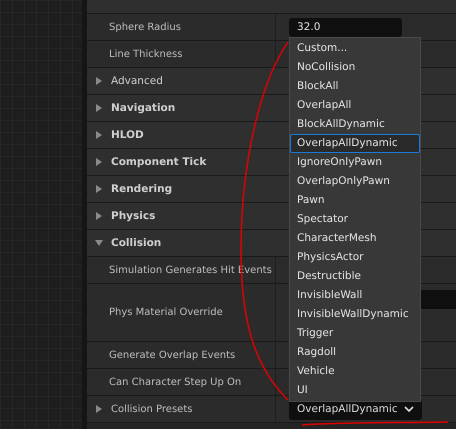  I want to click on property-label: Can Character Step Up On, so click(175, 382).